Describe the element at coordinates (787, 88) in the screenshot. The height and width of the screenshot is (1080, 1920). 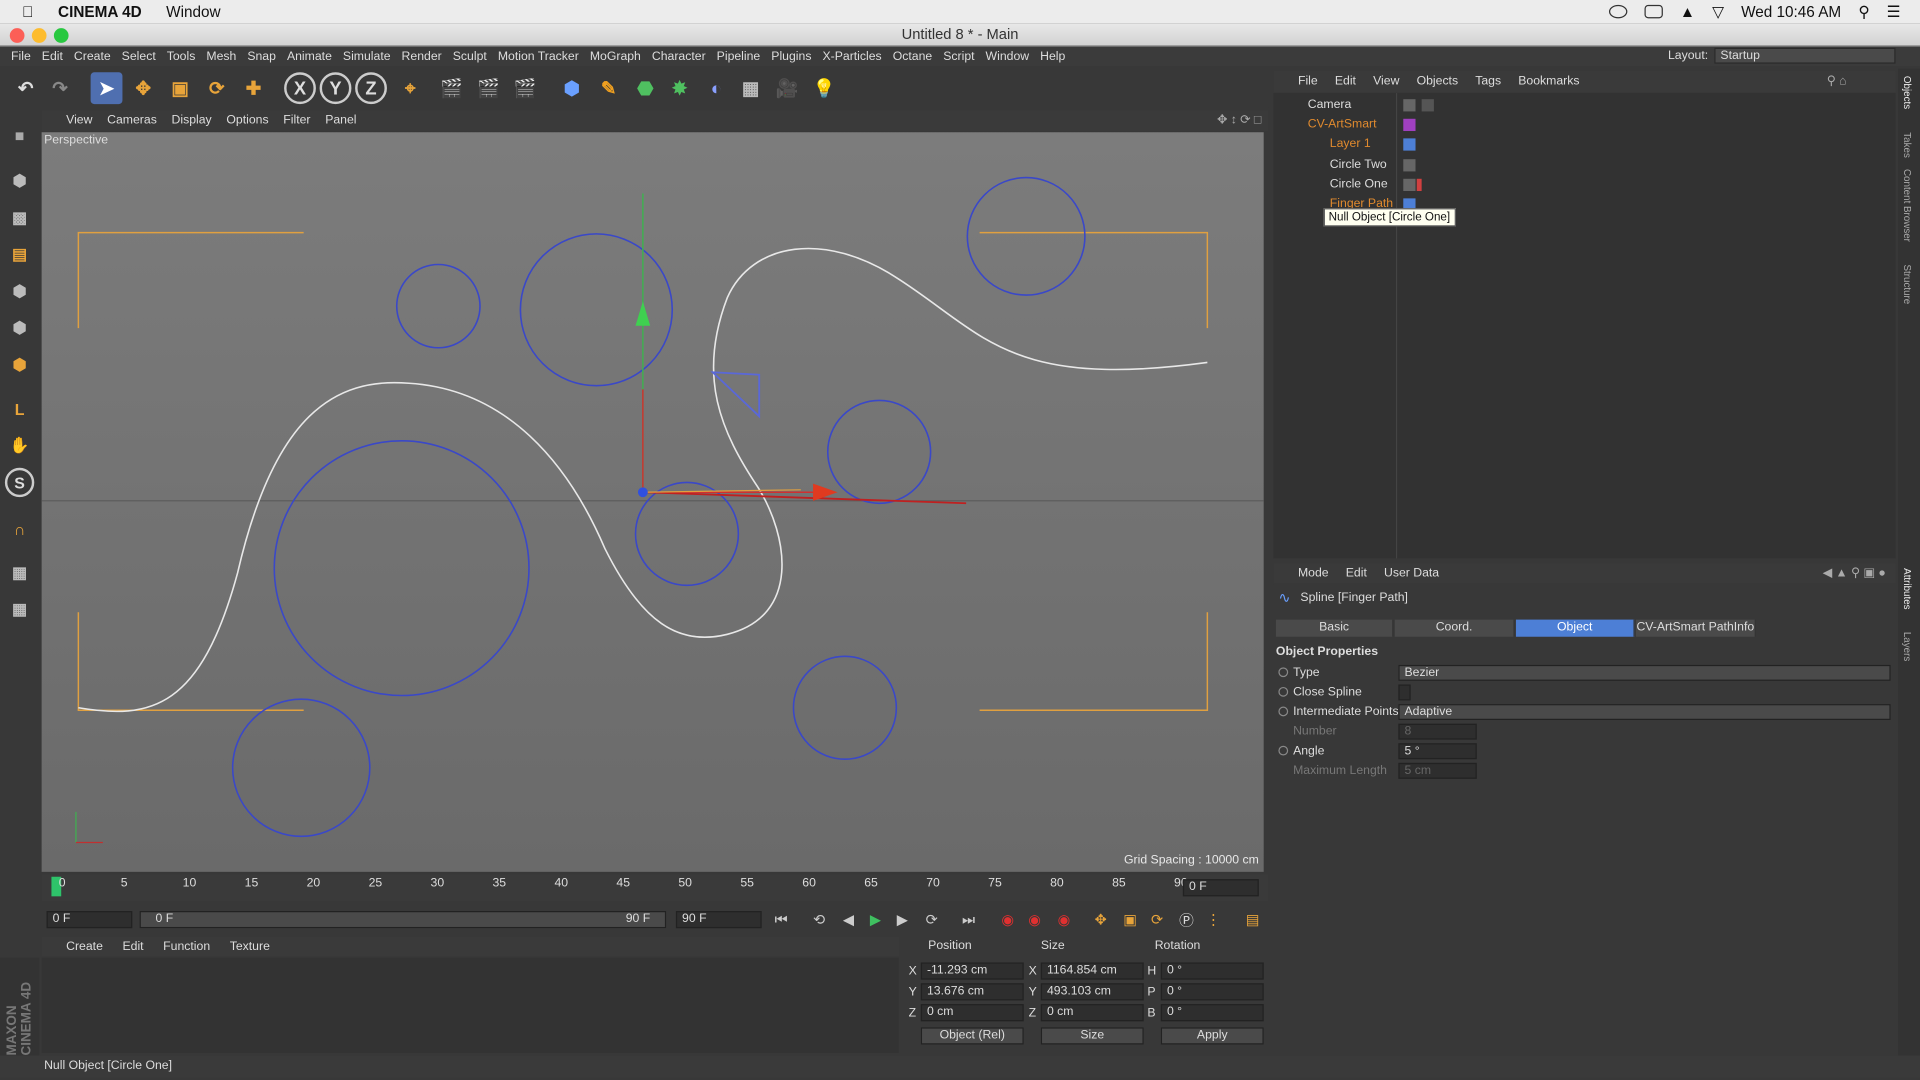
I see `camera-icon: 🎥` at that location.